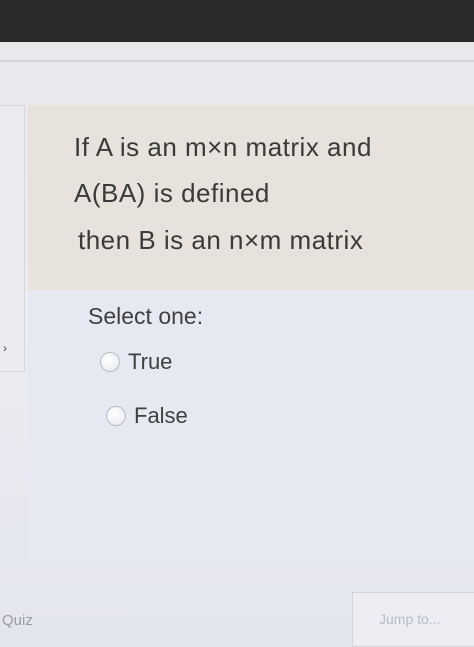 The height and width of the screenshot is (647, 474). I want to click on radio-false, so click(116, 416).